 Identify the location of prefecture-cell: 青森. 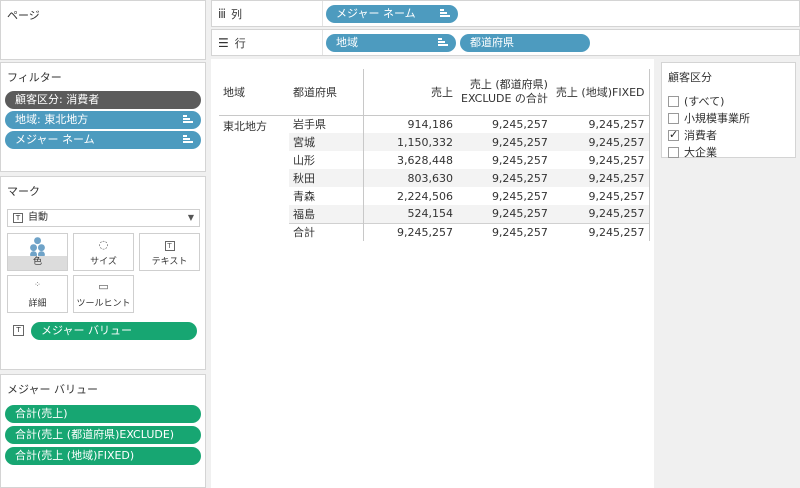
(326, 196).